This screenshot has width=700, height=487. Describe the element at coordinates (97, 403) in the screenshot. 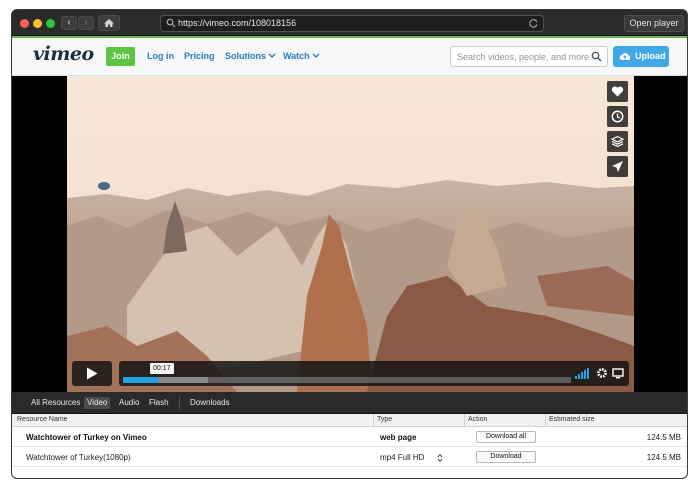

I see `tab-video: Video` at that location.